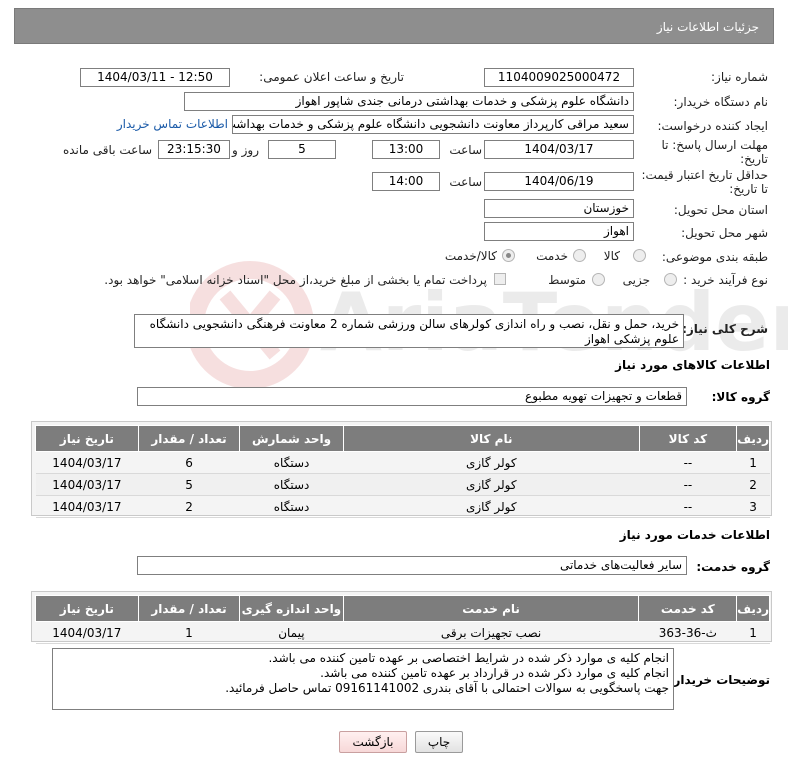 The image size is (788, 767). Describe the element at coordinates (707, 27) in the screenshot. I see `page-title: جزئیات اطلاعات نیاز` at that location.